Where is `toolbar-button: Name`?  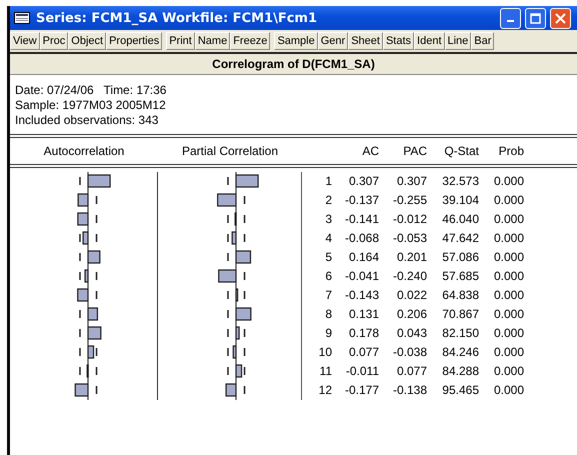 toolbar-button: Name is located at coordinates (212, 41).